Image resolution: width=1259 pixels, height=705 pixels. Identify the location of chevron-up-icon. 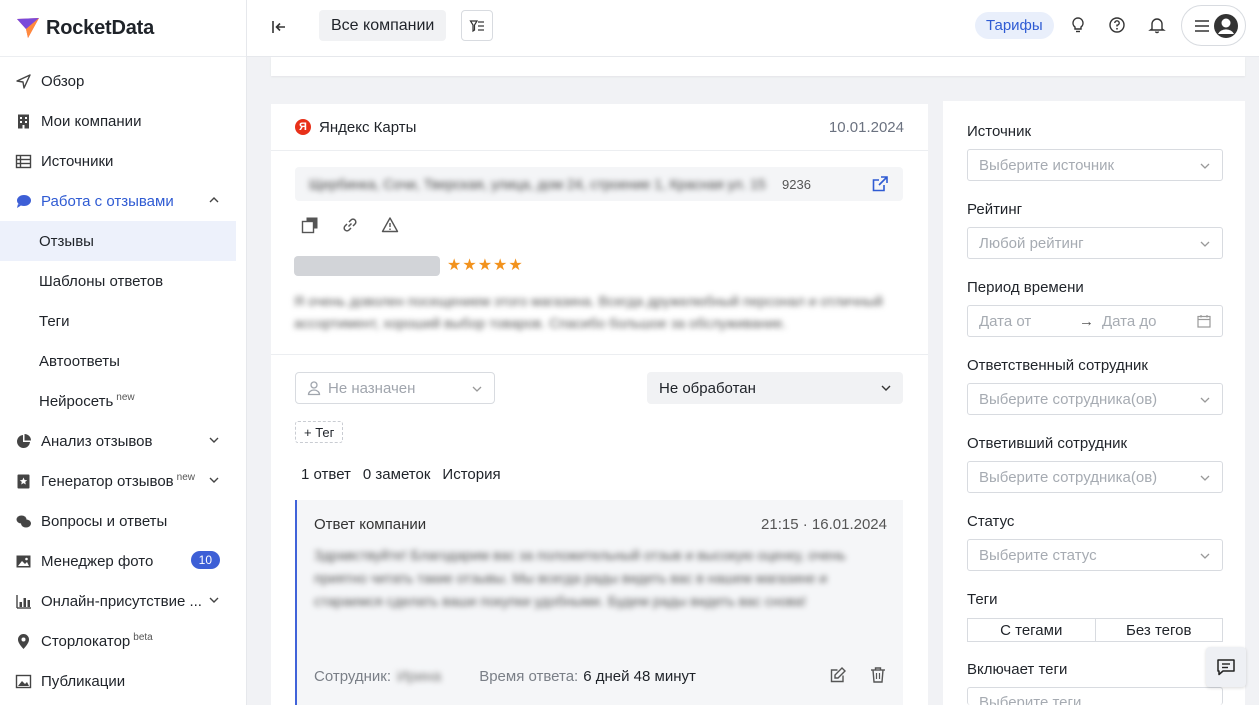
(214, 200).